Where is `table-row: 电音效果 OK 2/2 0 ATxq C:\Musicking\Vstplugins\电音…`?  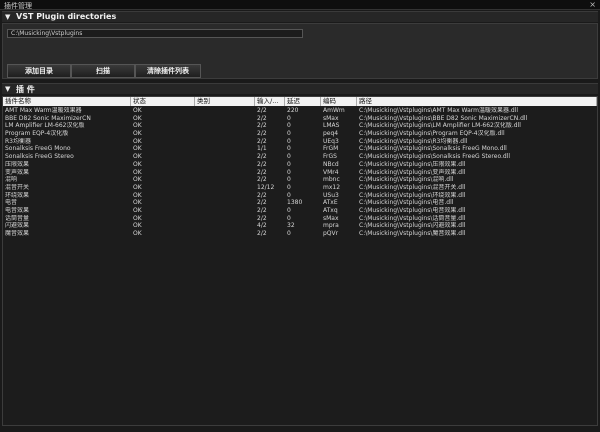 table-row: 电音效果 OK 2/2 0 ATxq C:\Musicking\Vstplugins\电音… is located at coordinates (300, 211).